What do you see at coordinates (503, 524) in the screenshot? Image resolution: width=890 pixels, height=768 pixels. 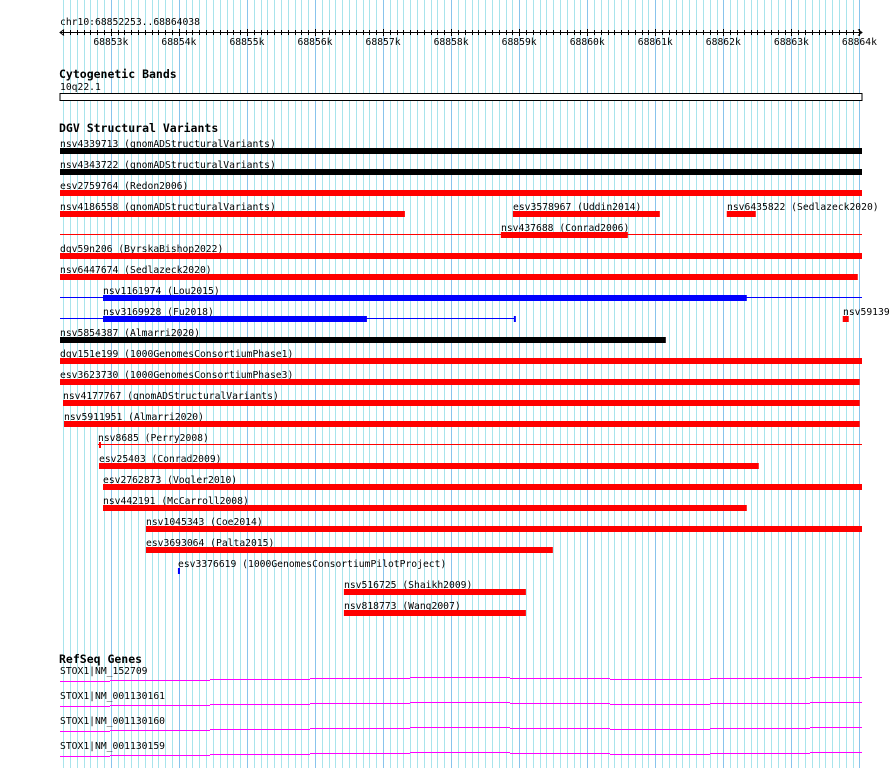 I see `variant-nsv1045343: nsv1045343 (Coe2014)` at bounding box center [503, 524].